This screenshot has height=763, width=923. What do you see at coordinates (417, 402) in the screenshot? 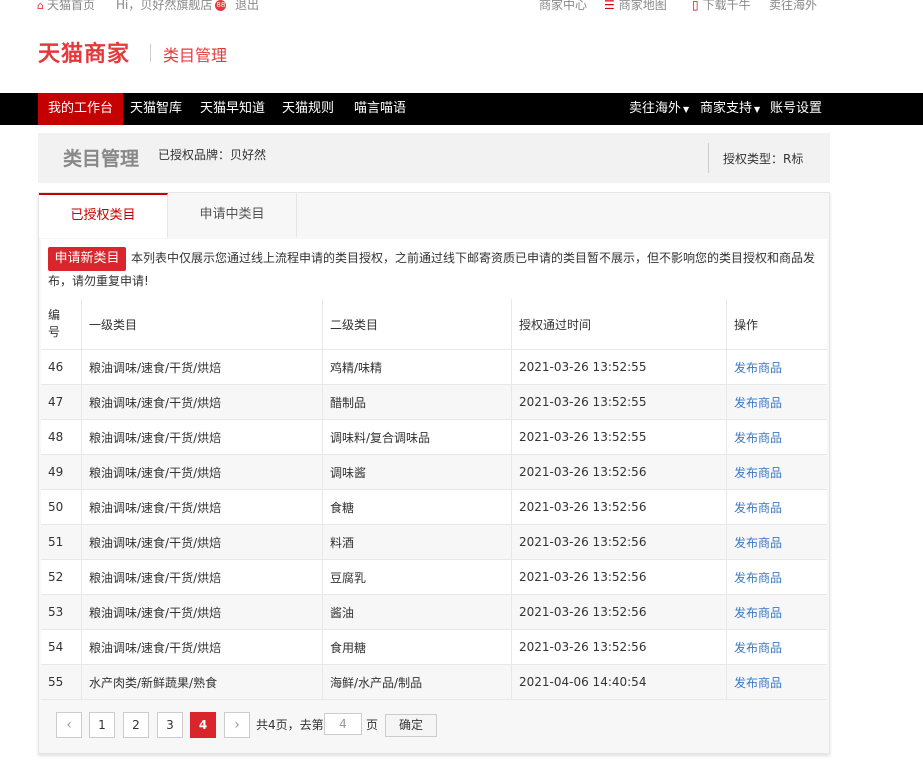
I see `cell-level2: 醋制品` at bounding box center [417, 402].